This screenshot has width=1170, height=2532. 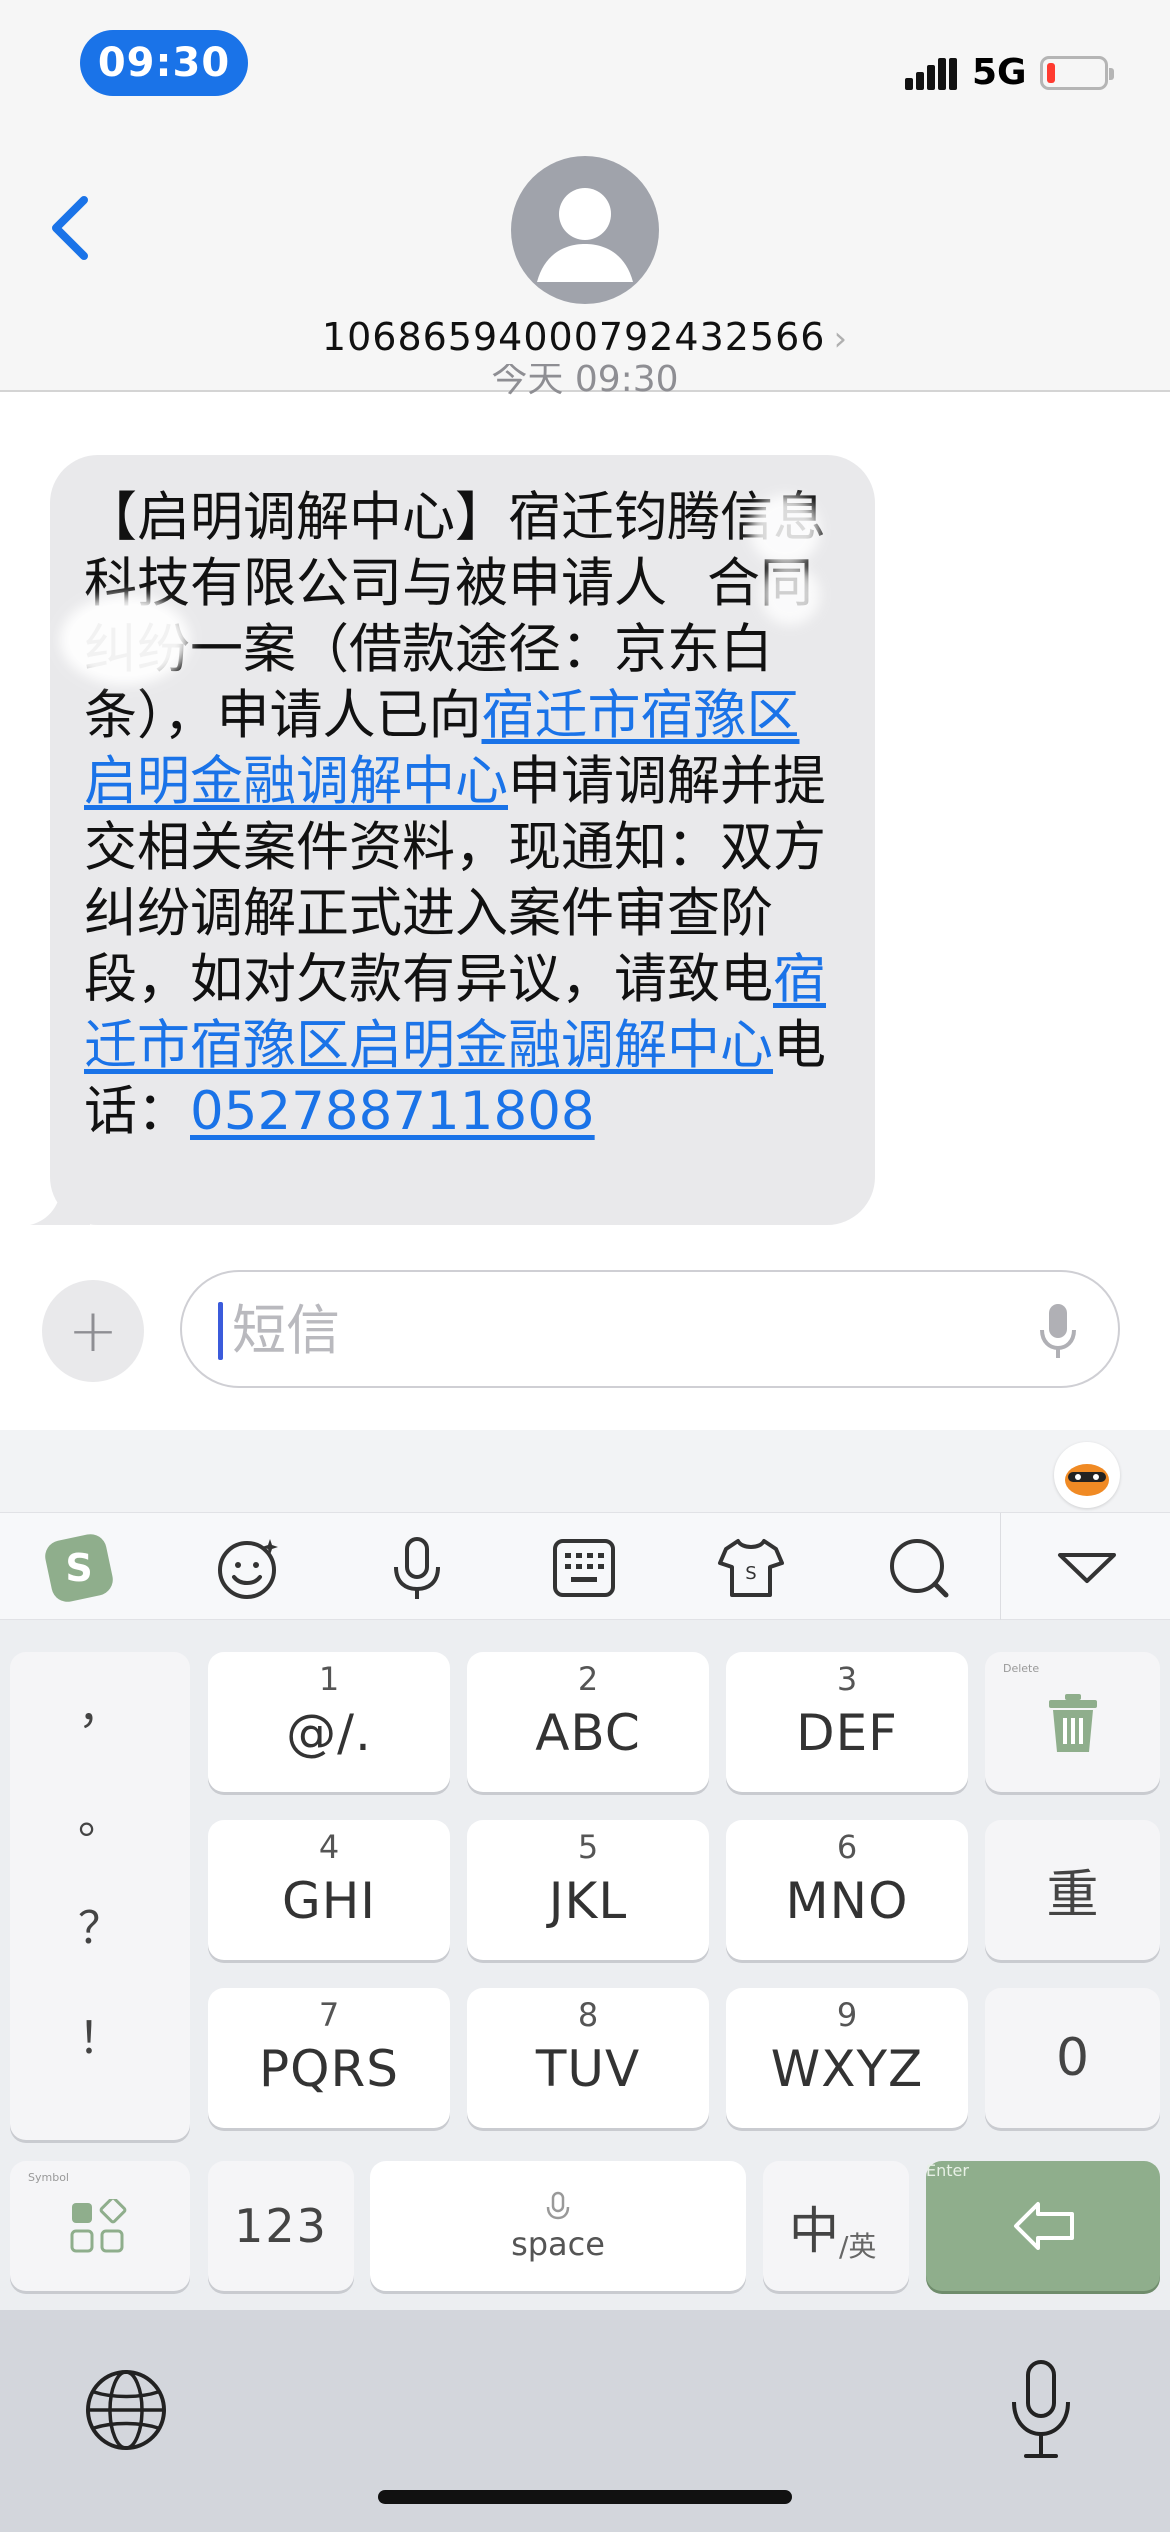 I want to click on skin-icon: S, so click(x=751, y=1568).